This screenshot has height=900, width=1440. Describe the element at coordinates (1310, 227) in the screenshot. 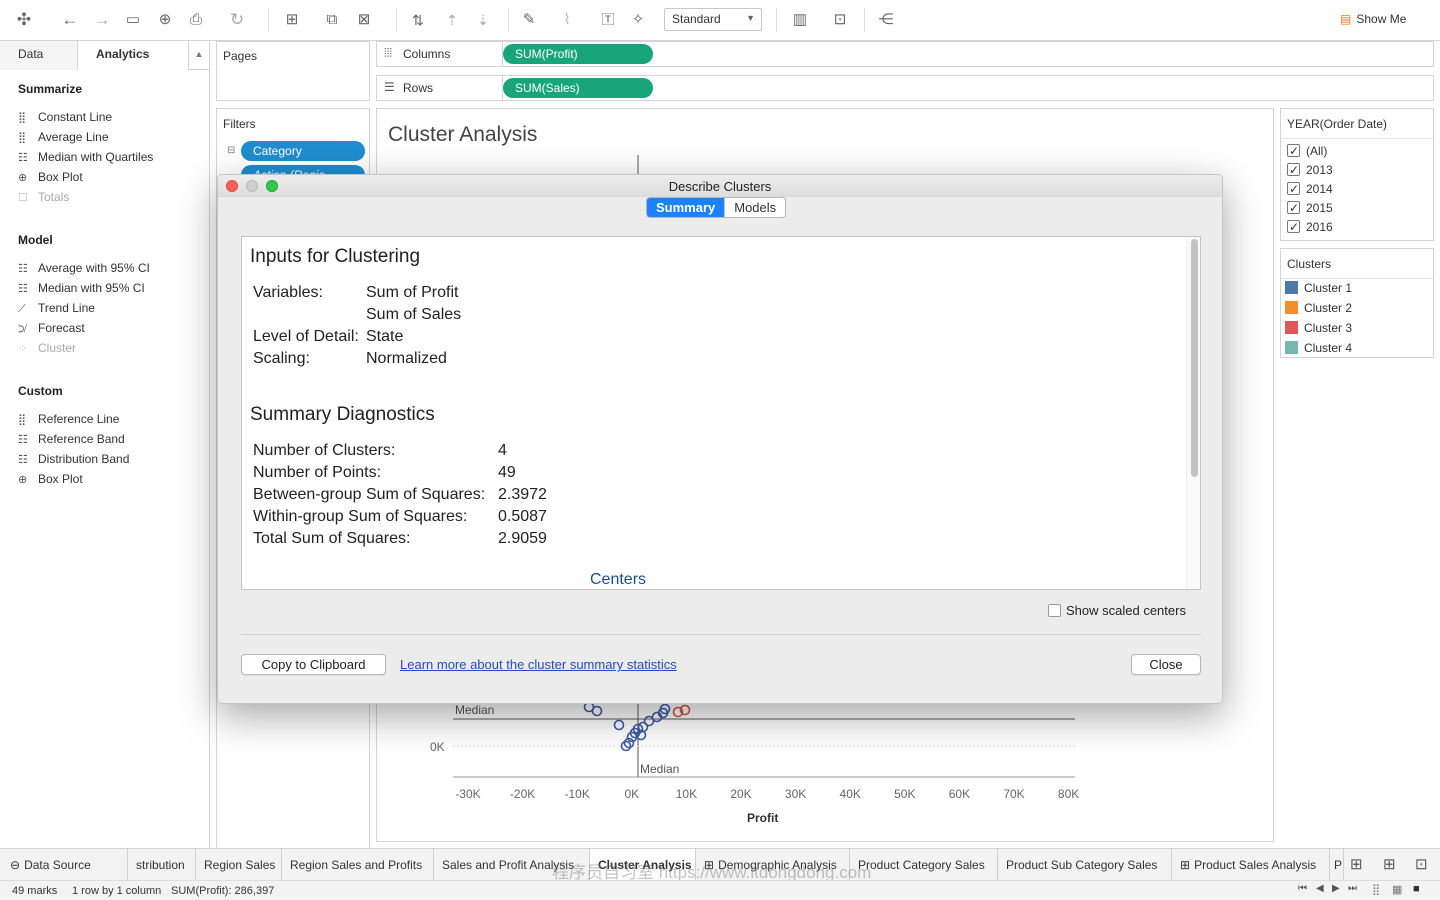

I see `year-option-2016: 2016` at that location.